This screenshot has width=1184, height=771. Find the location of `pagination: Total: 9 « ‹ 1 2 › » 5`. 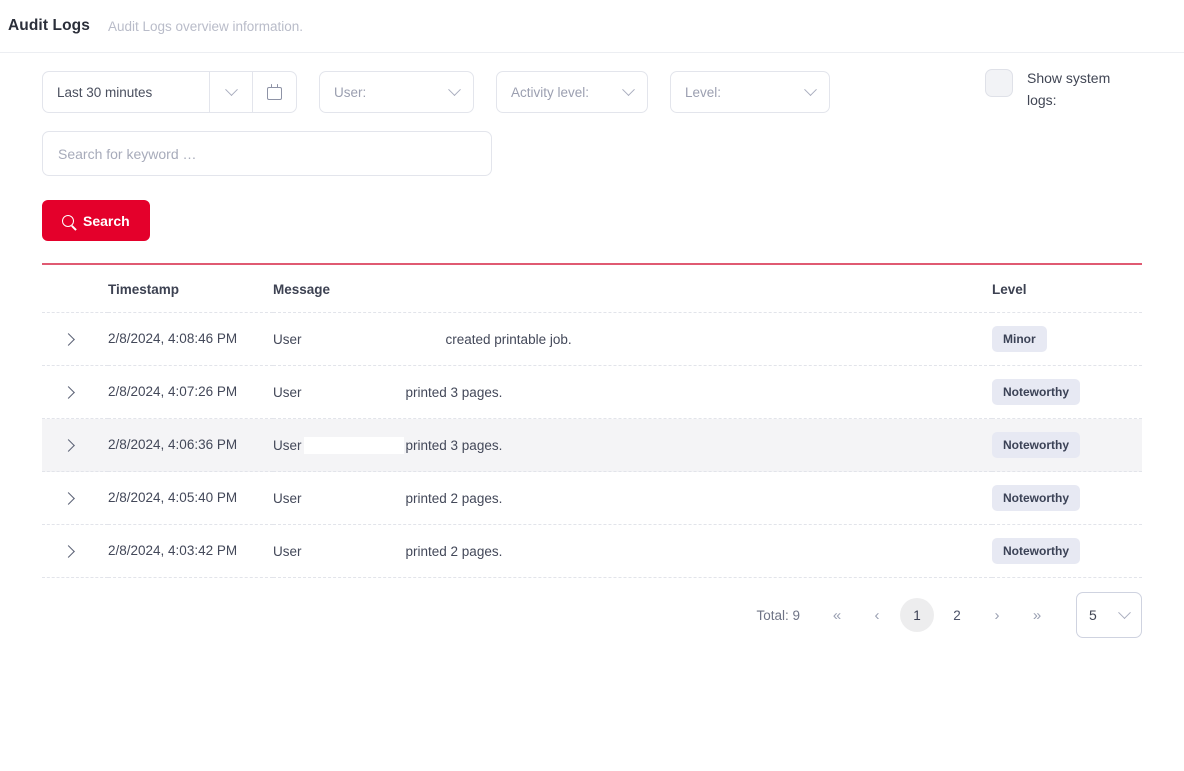

pagination: Total: 9 « ‹ 1 2 › » 5 is located at coordinates (592, 615).